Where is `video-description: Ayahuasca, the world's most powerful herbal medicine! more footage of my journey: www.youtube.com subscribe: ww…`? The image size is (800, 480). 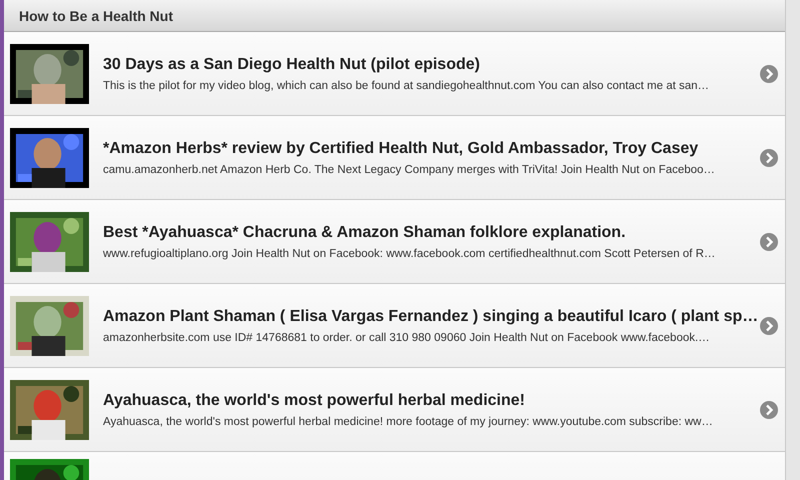 video-description: Ayahuasca, the world's most powerful herbal medicine! more footage of my journey: www.youtube.com subscribe: ww… is located at coordinates (408, 422).